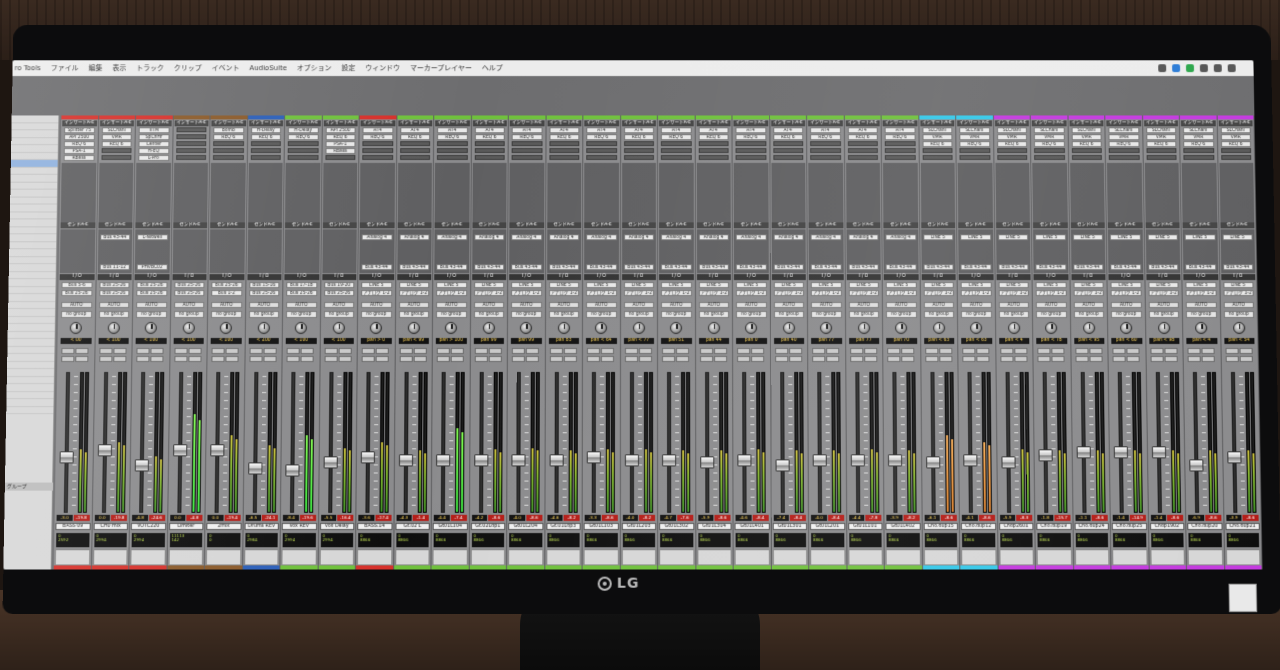  Describe the element at coordinates (1176, 68) in the screenshot. I see `cloud-icon` at that location.